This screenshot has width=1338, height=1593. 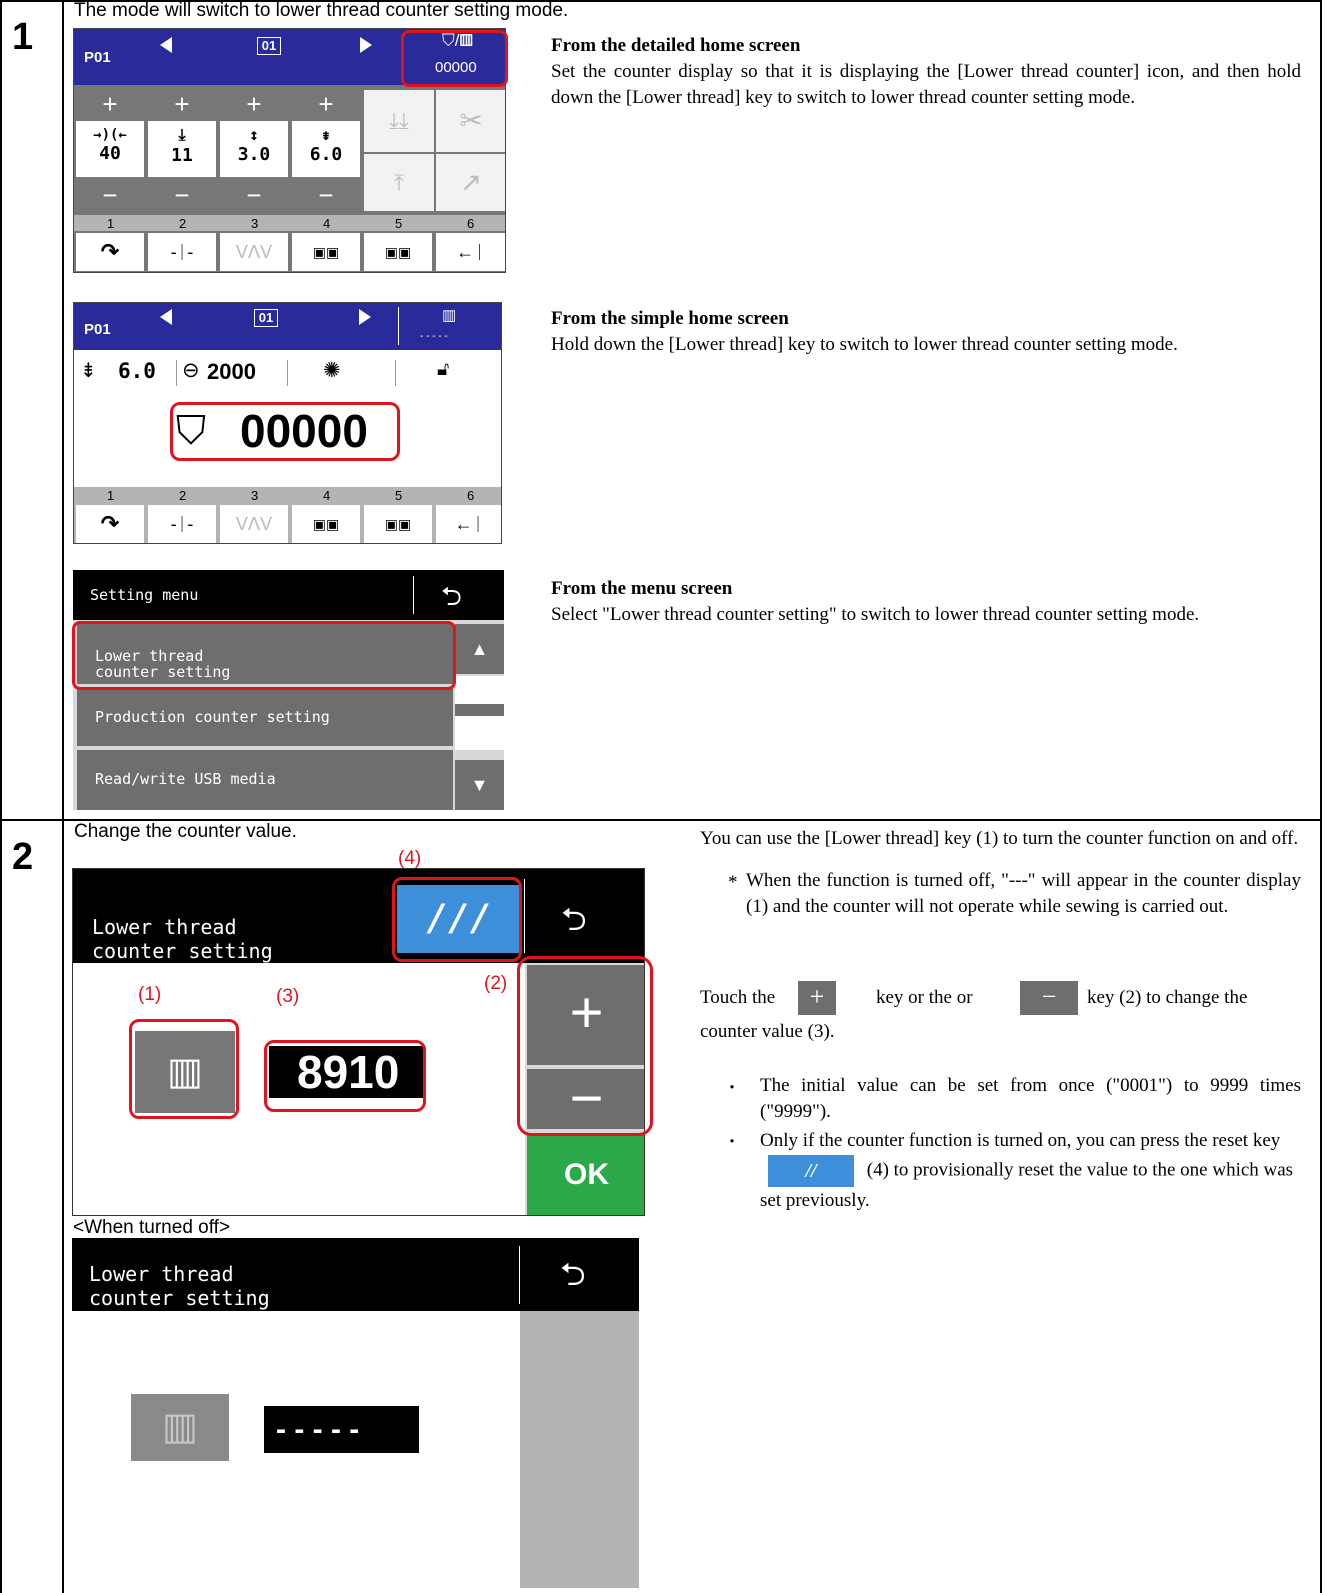 What do you see at coordinates (180, 1427) in the screenshot?
I see `lower-thread-key: ▥` at bounding box center [180, 1427].